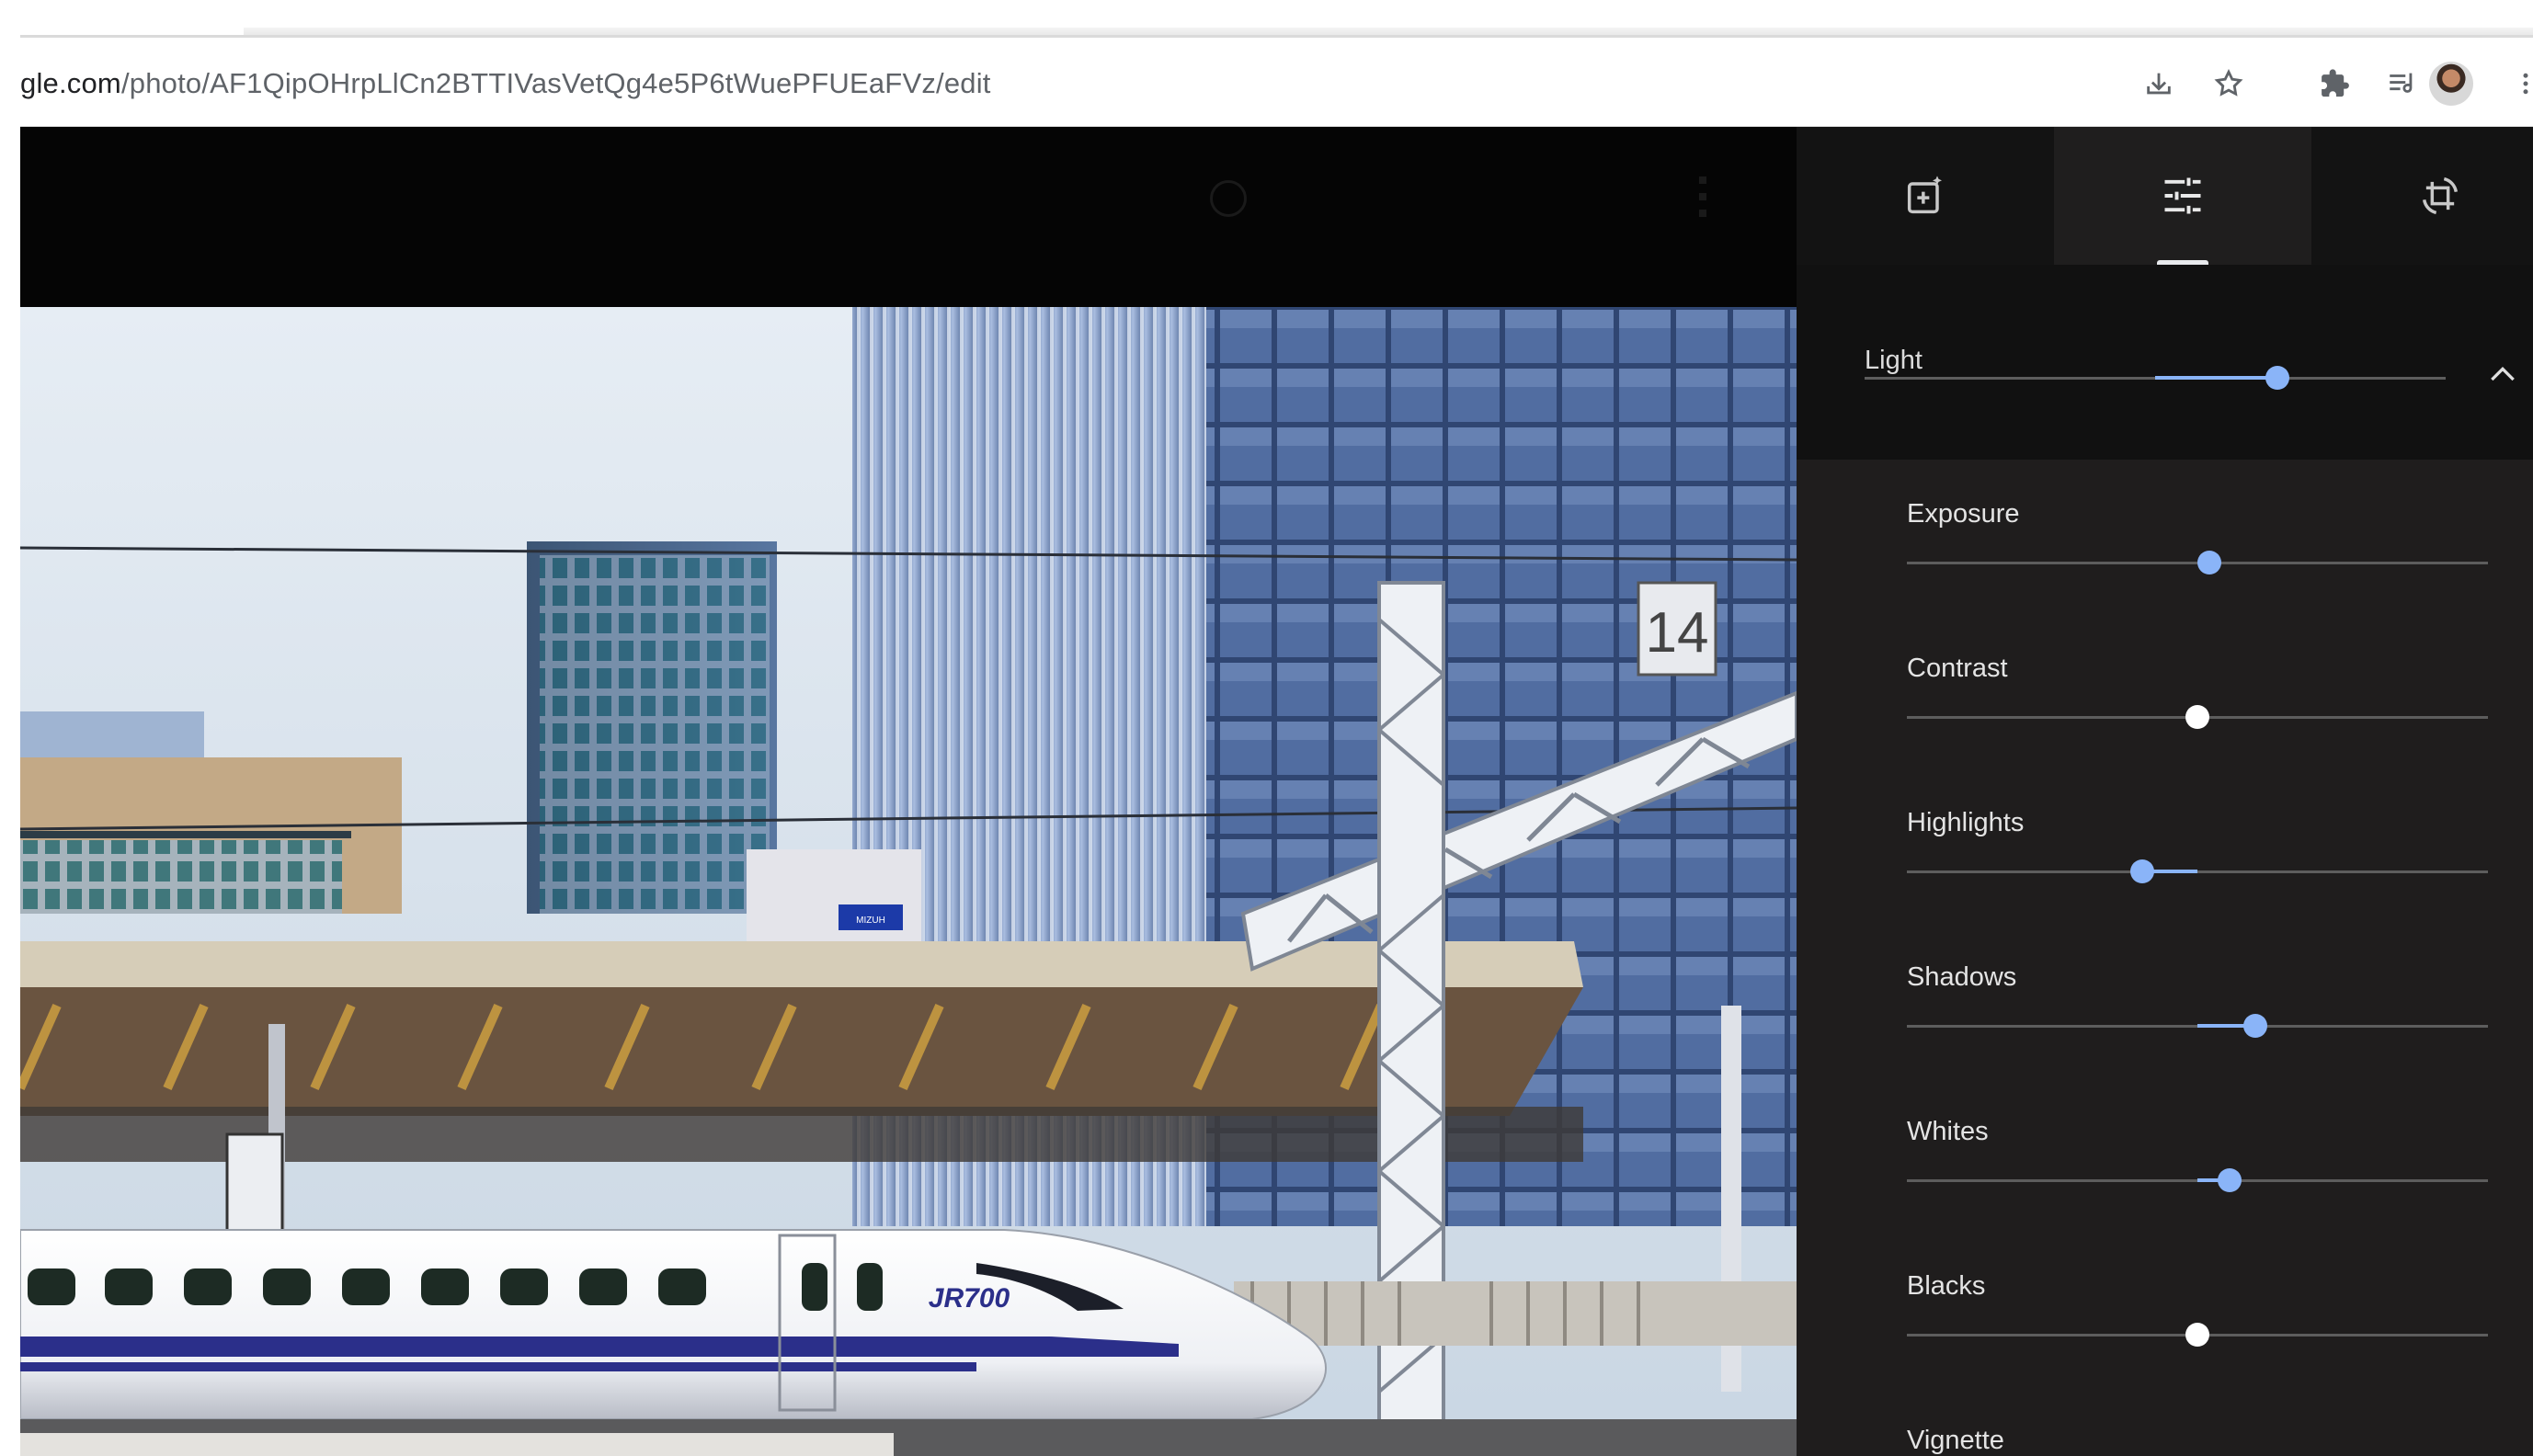 The width and height of the screenshot is (2533, 1456). What do you see at coordinates (2503, 375) in the screenshot?
I see `collapse-chevron-icon` at bounding box center [2503, 375].